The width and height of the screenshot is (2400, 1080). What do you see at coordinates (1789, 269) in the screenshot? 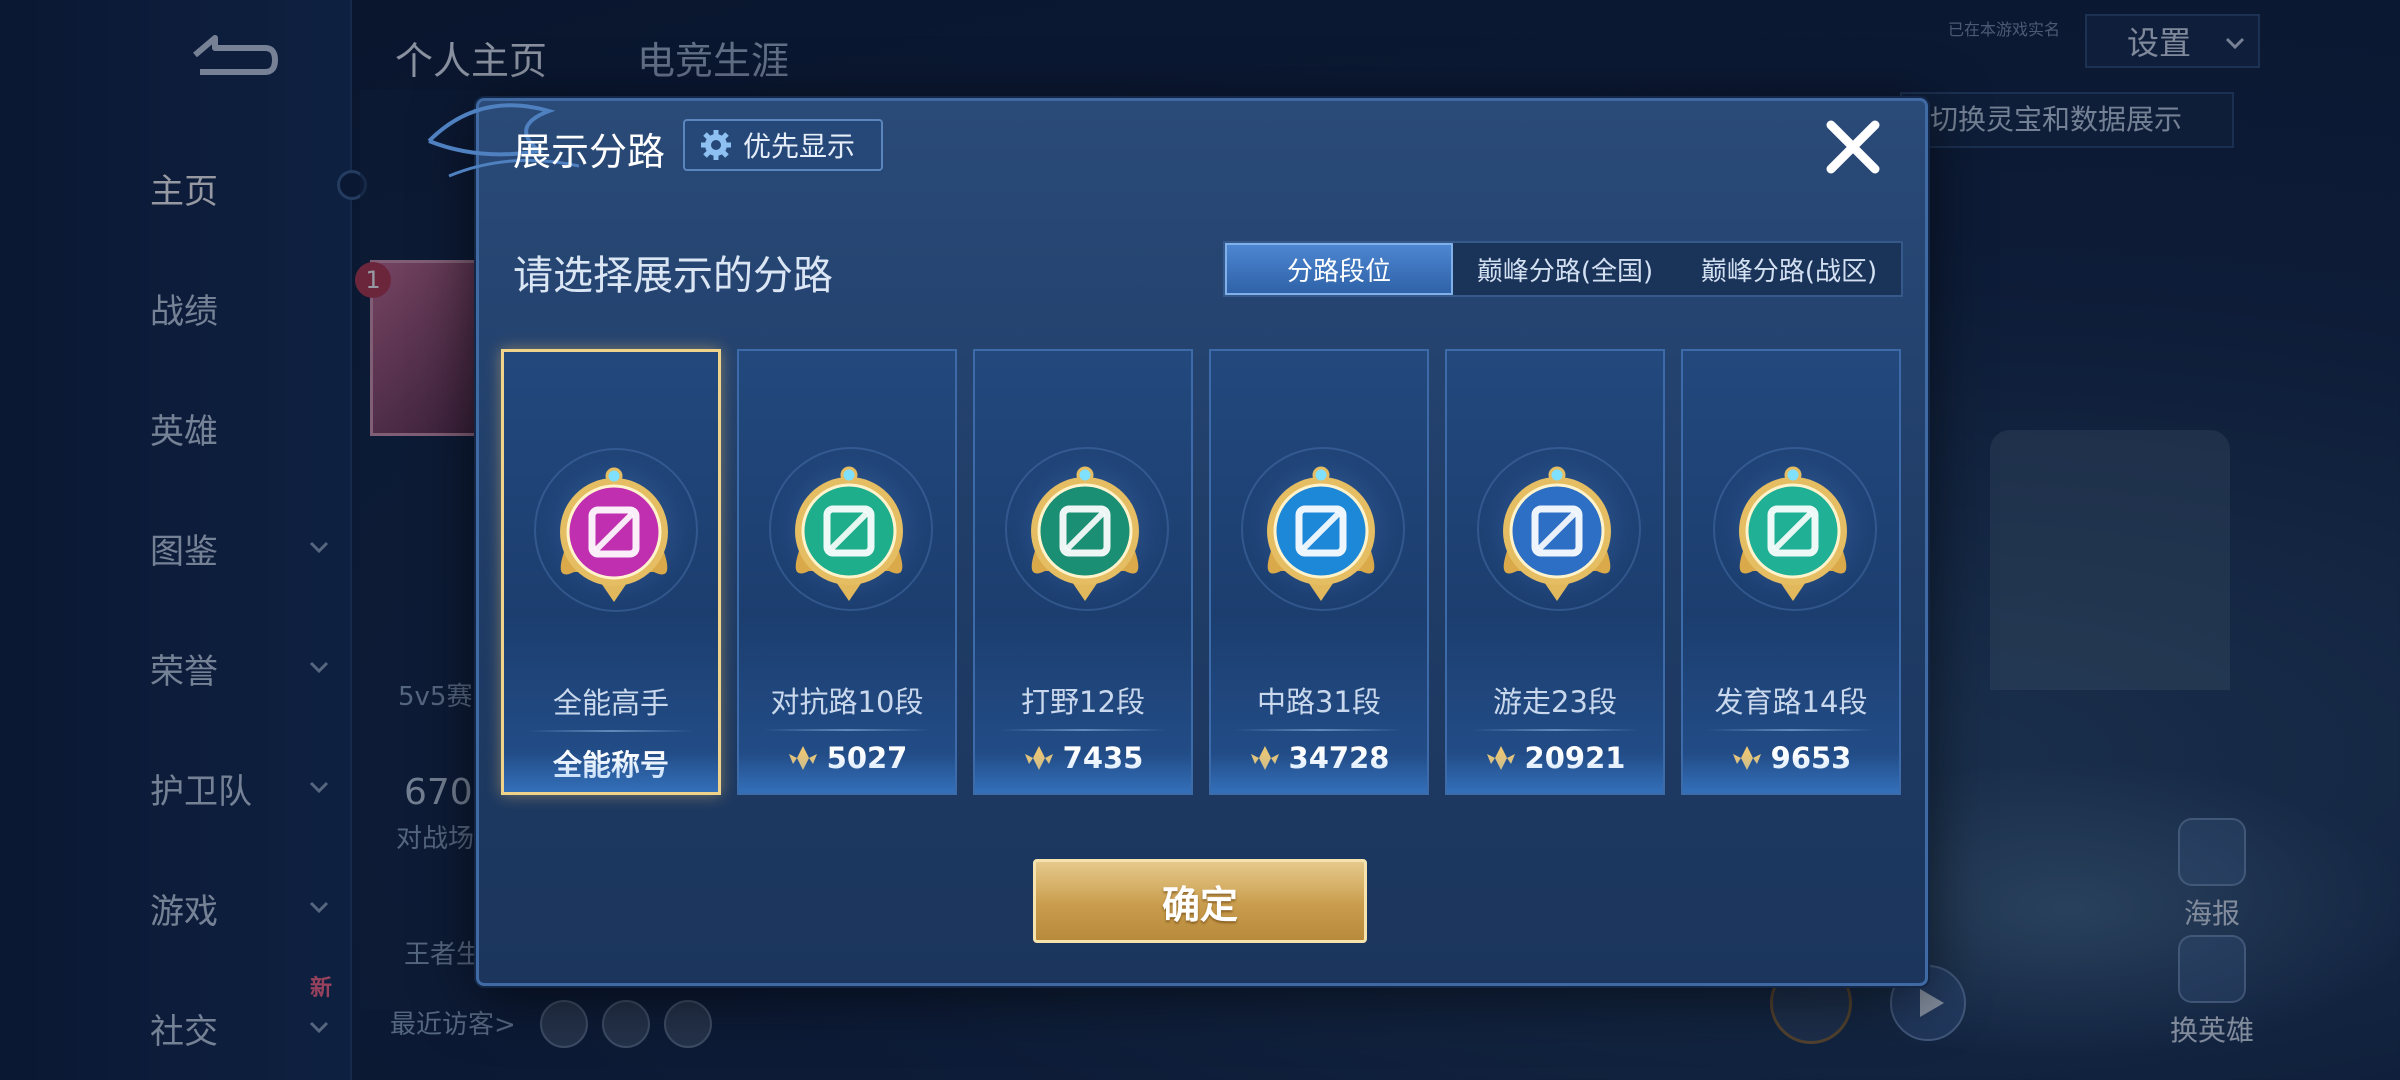
I see `tab-peak-lane-region: 巅峰分路(战区)` at bounding box center [1789, 269].